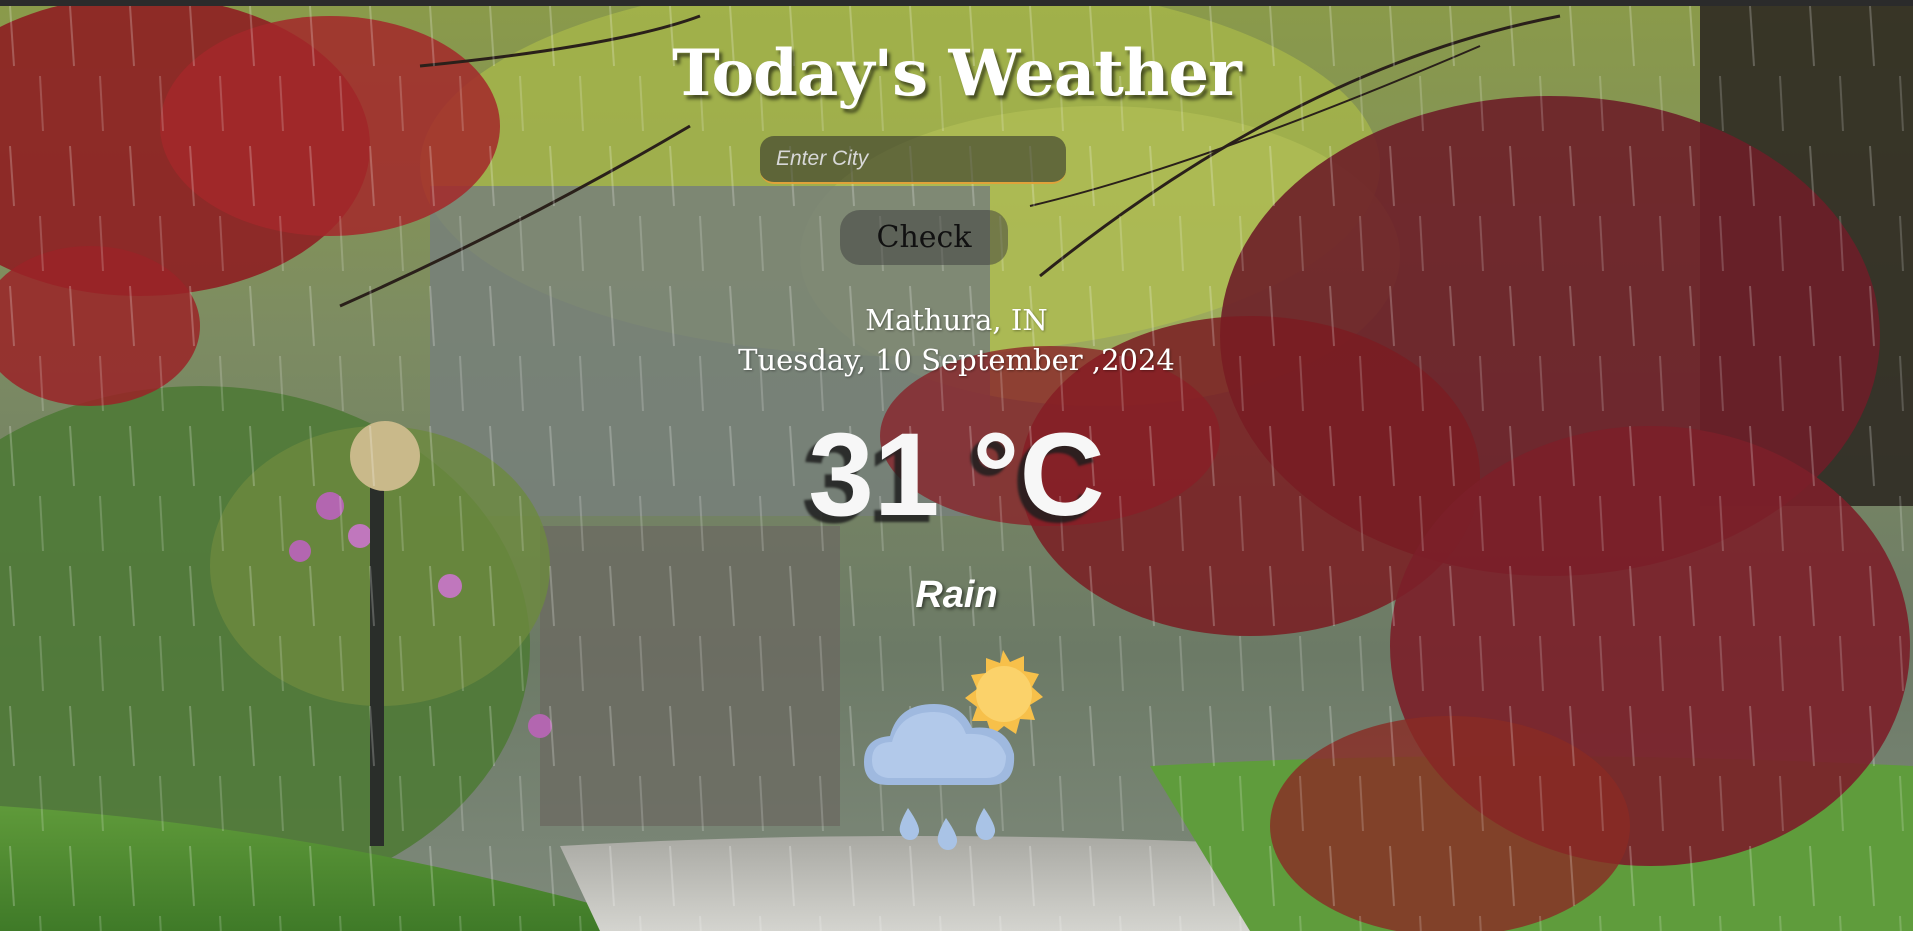 The width and height of the screenshot is (1913, 931). What do you see at coordinates (956, 475) in the screenshot?
I see `temperature-value: 31 °C` at bounding box center [956, 475].